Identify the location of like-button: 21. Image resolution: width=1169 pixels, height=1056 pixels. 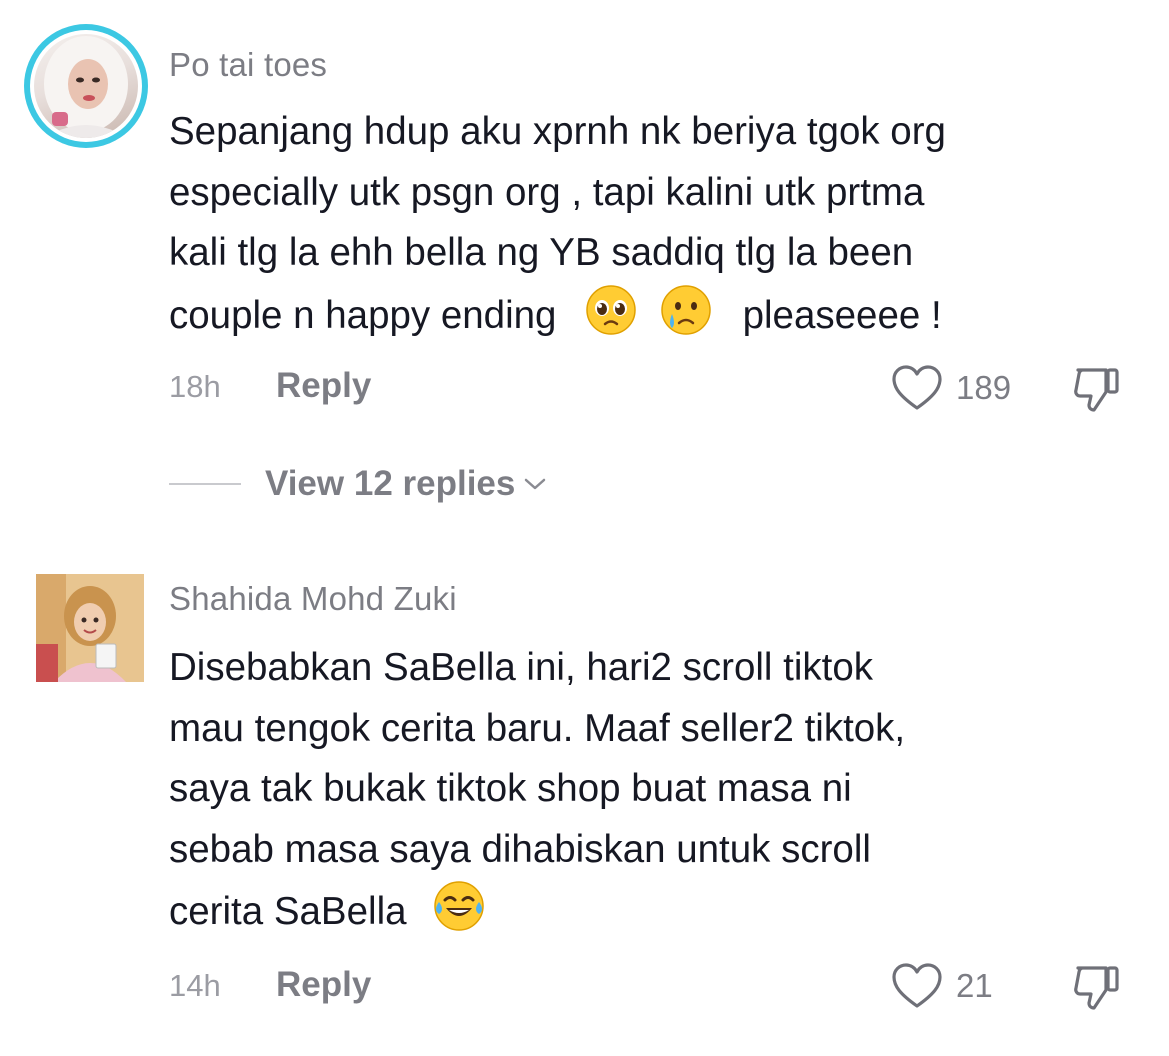
(941, 986).